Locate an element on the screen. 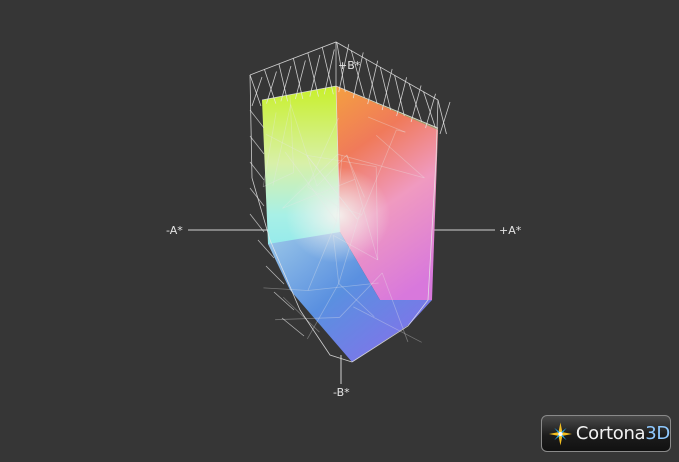  axis-label-minus-b: -B* is located at coordinates (341, 392).